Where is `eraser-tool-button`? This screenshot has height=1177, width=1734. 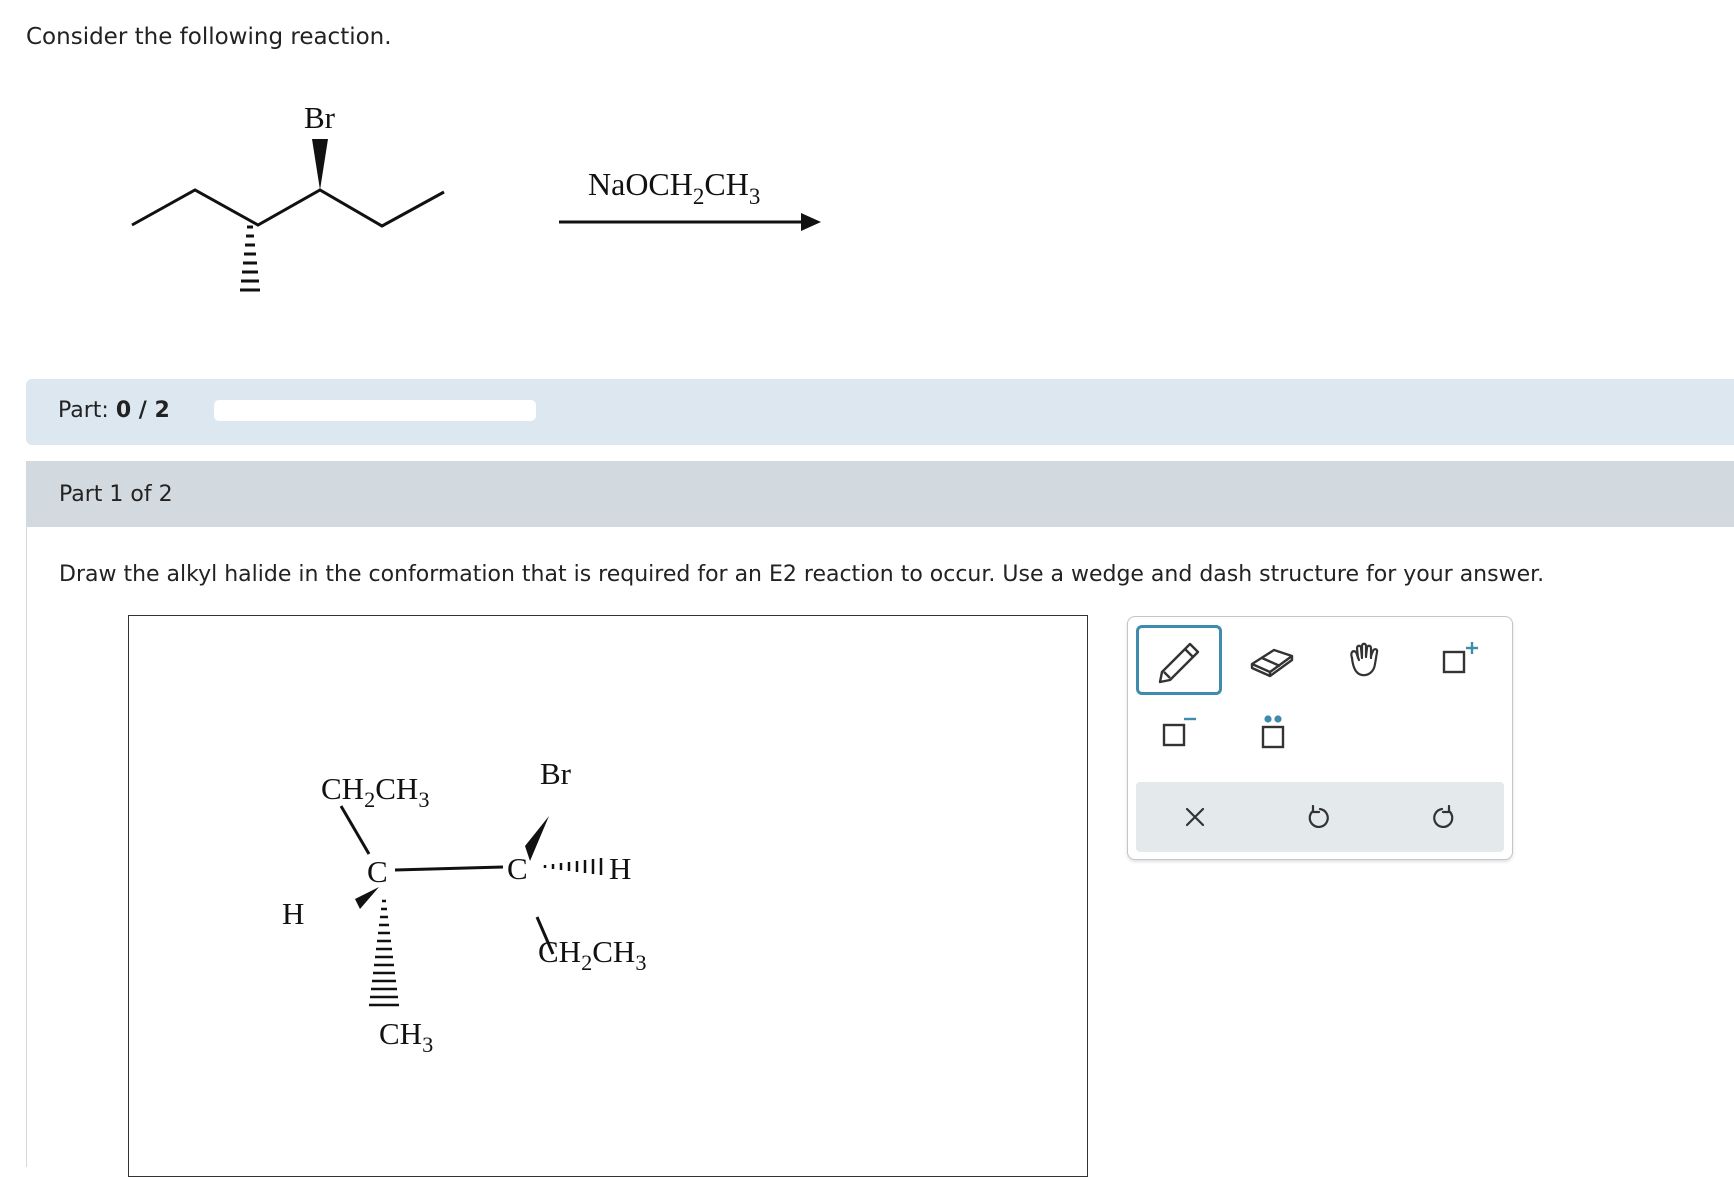 eraser-tool-button is located at coordinates (1272, 660).